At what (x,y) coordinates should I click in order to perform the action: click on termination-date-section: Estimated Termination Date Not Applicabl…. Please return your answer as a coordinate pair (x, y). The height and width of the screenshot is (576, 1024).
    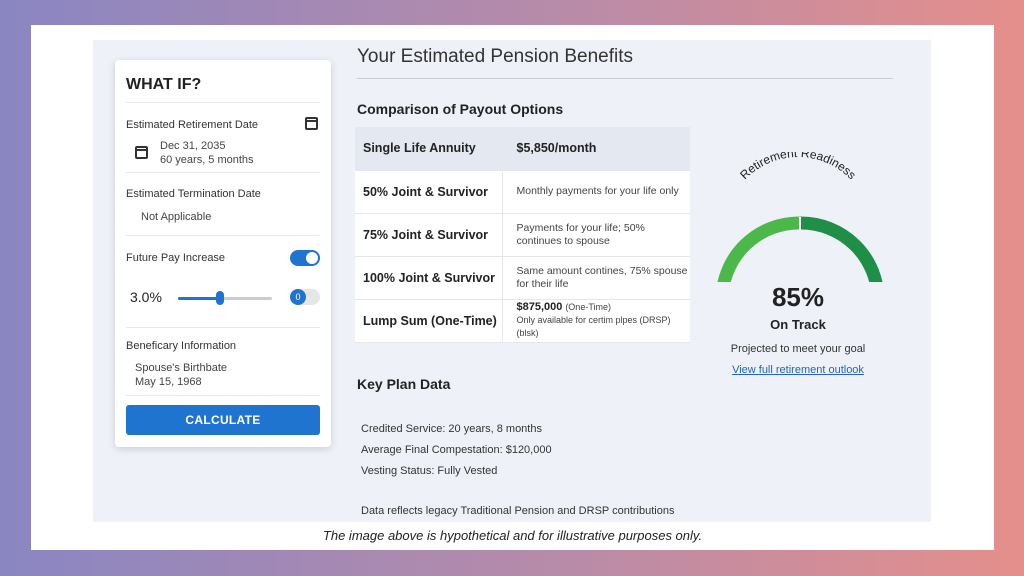
    Looking at the image, I should click on (223, 203).